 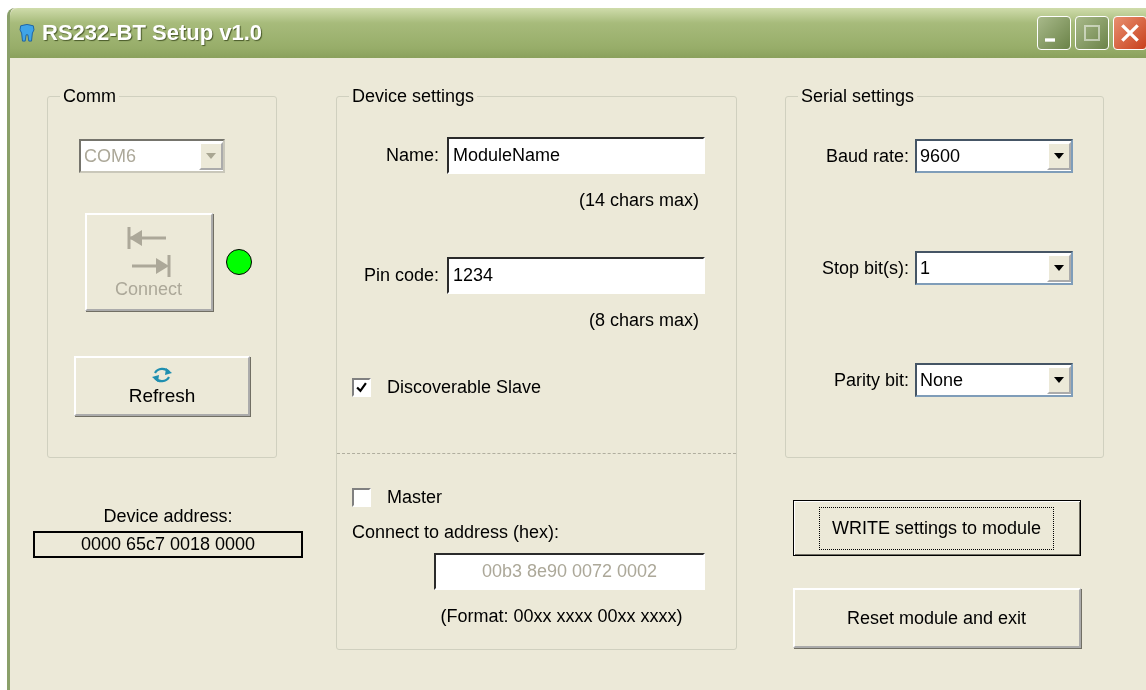 I want to click on checkbox-label: Discoverable Slave, so click(x=464, y=387).